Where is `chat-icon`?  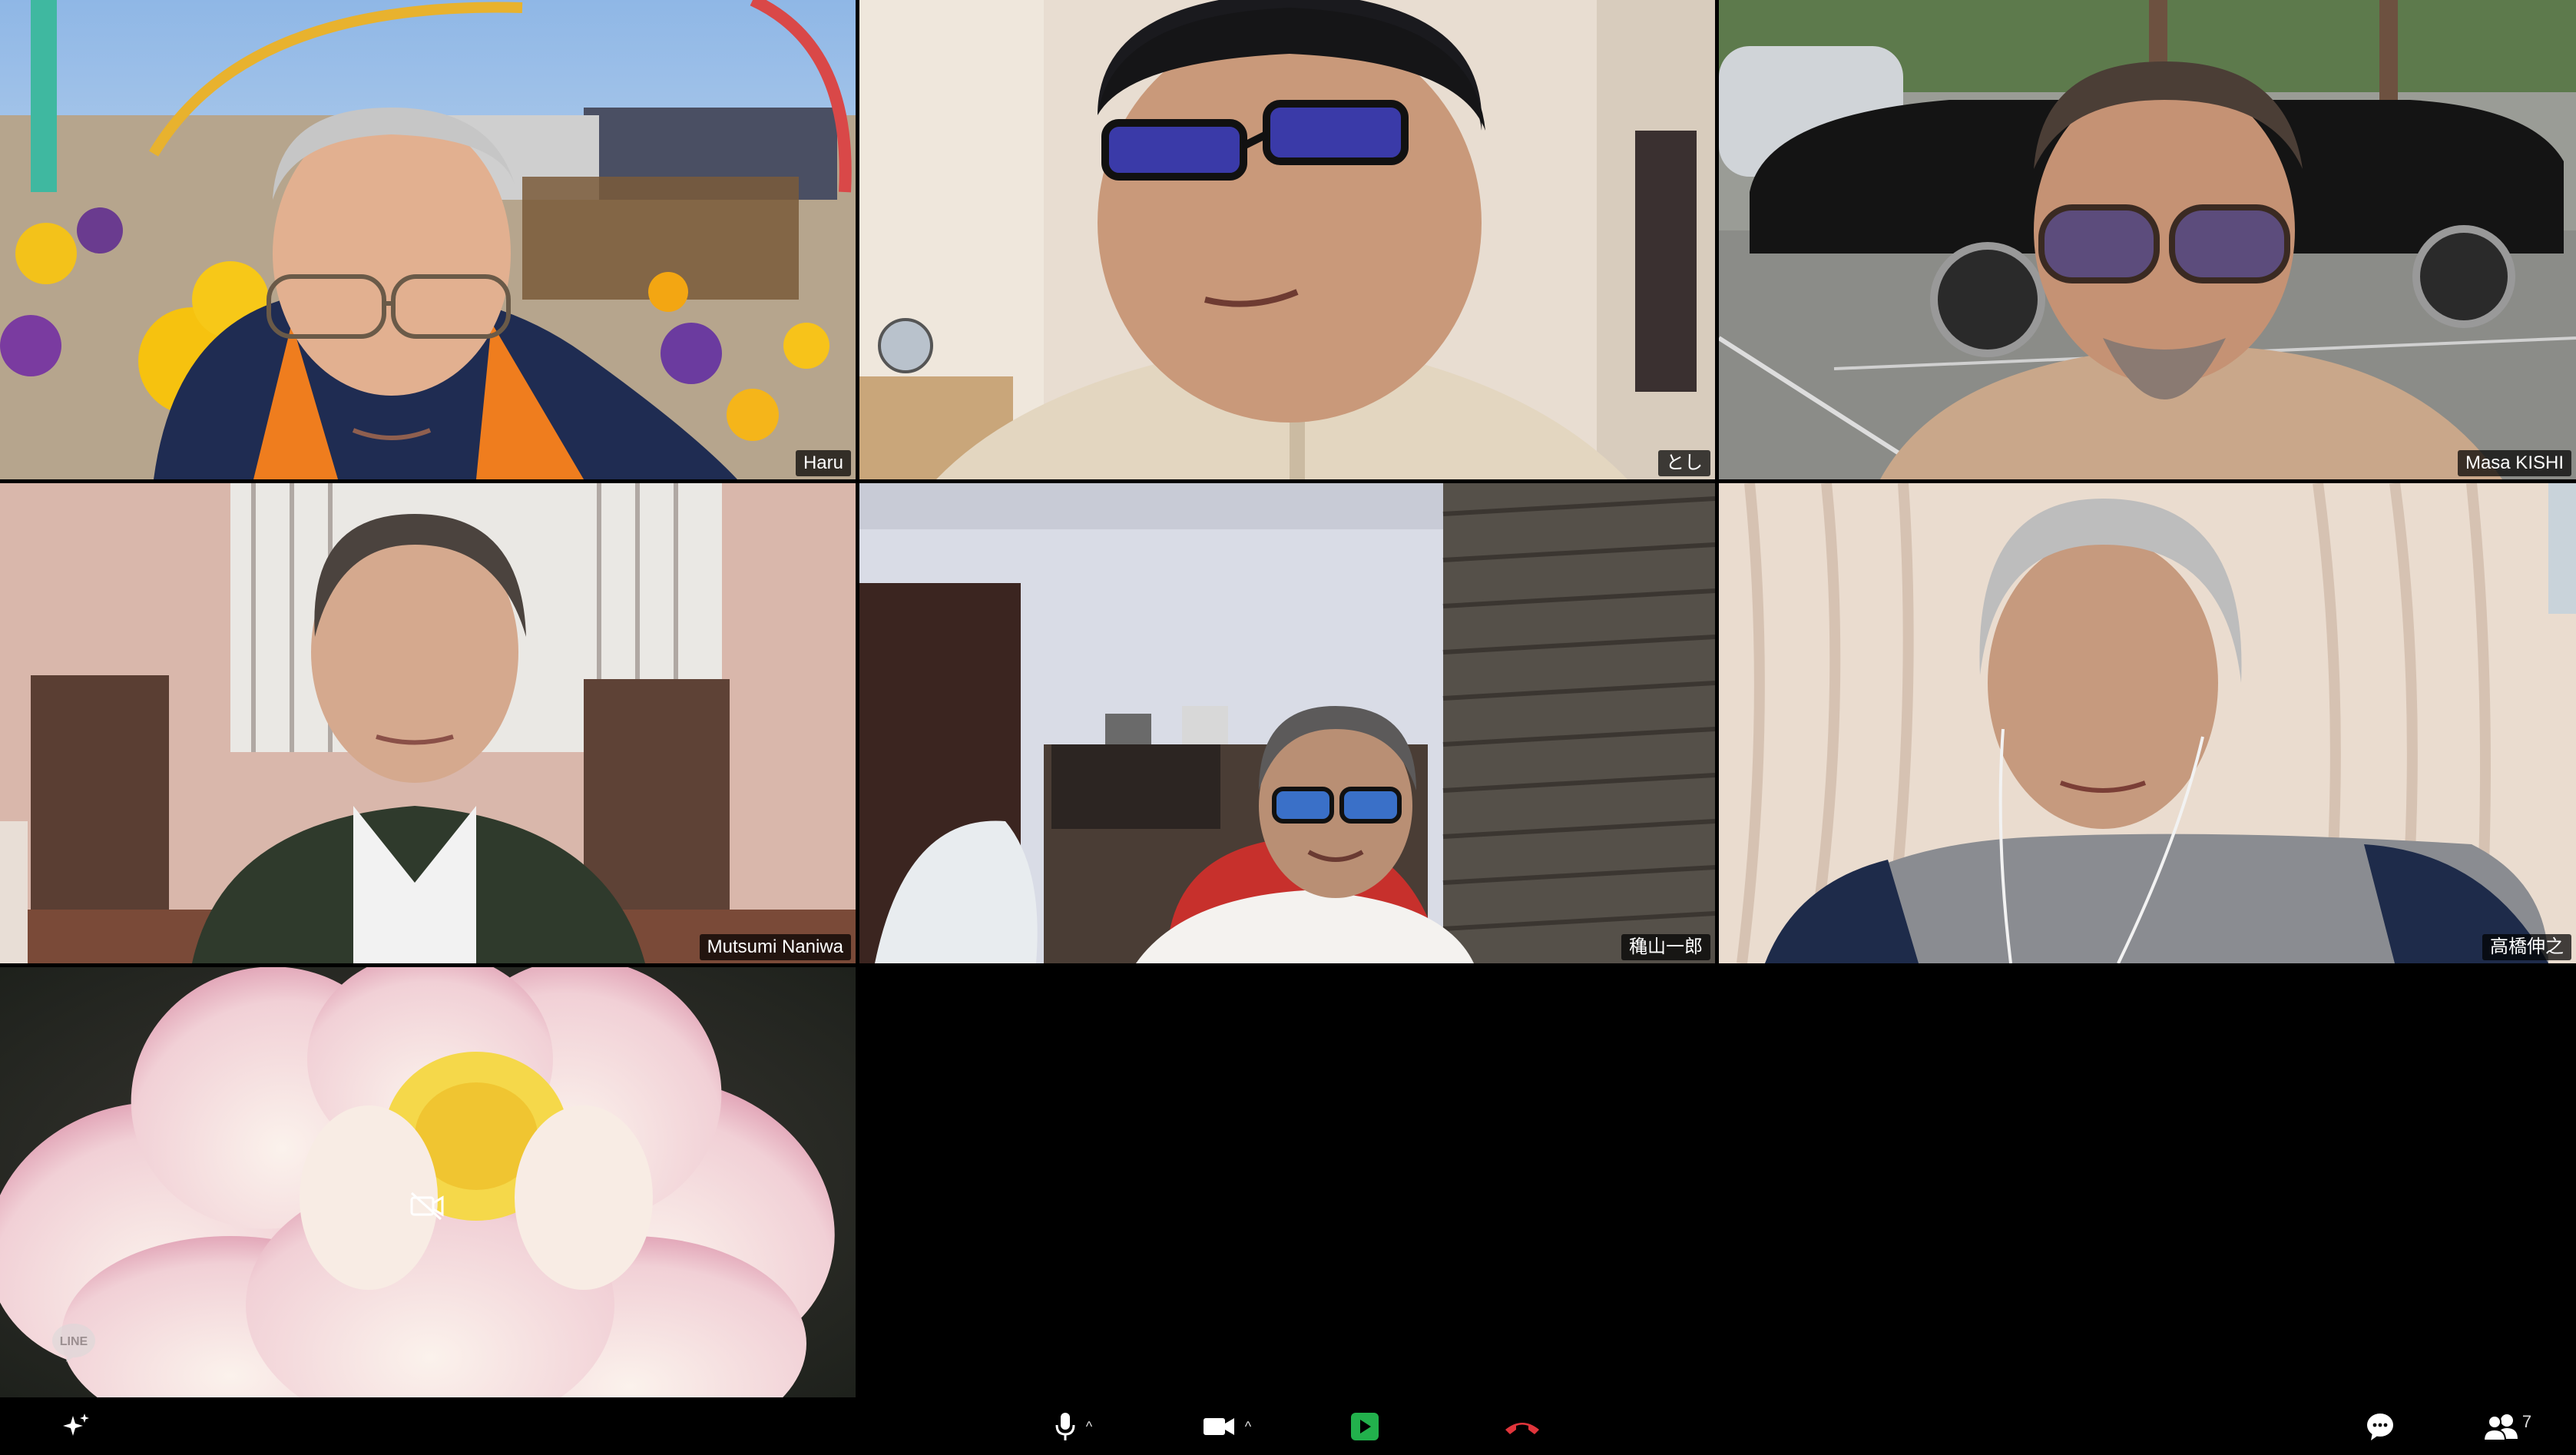 chat-icon is located at coordinates (2380, 1427).